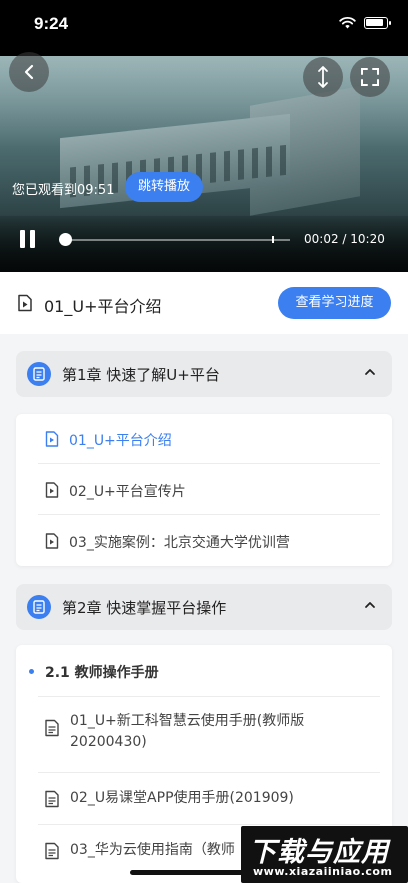 This screenshot has height=883, width=408. Describe the element at coordinates (141, 375) in the screenshot. I see `chapter-title: 第1章 快速了解U+平台` at that location.